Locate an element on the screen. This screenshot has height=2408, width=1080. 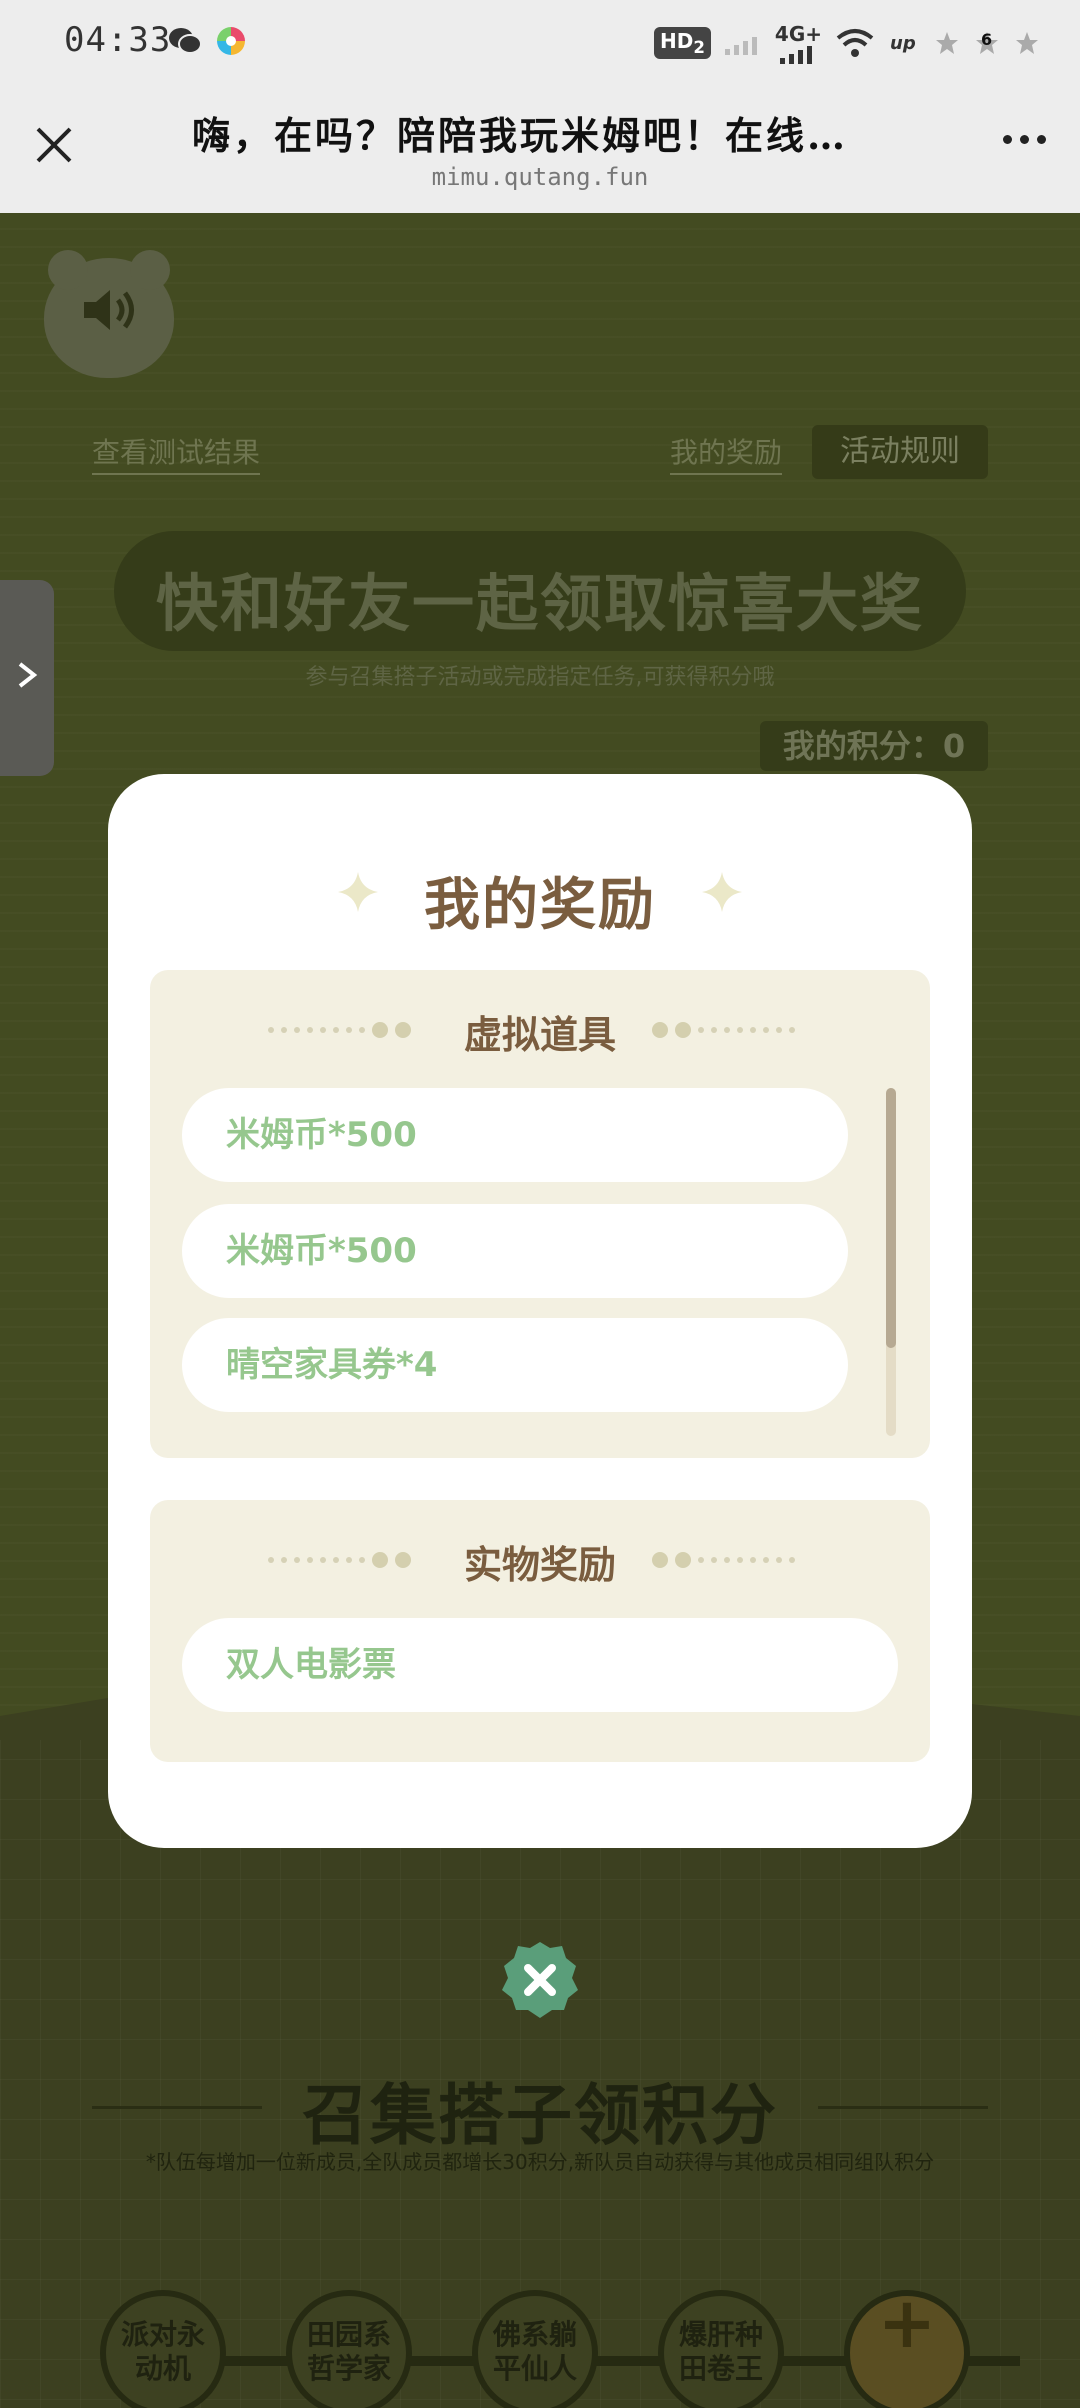
panel-header: 虚拟道具 is located at coordinates (540, 1030).